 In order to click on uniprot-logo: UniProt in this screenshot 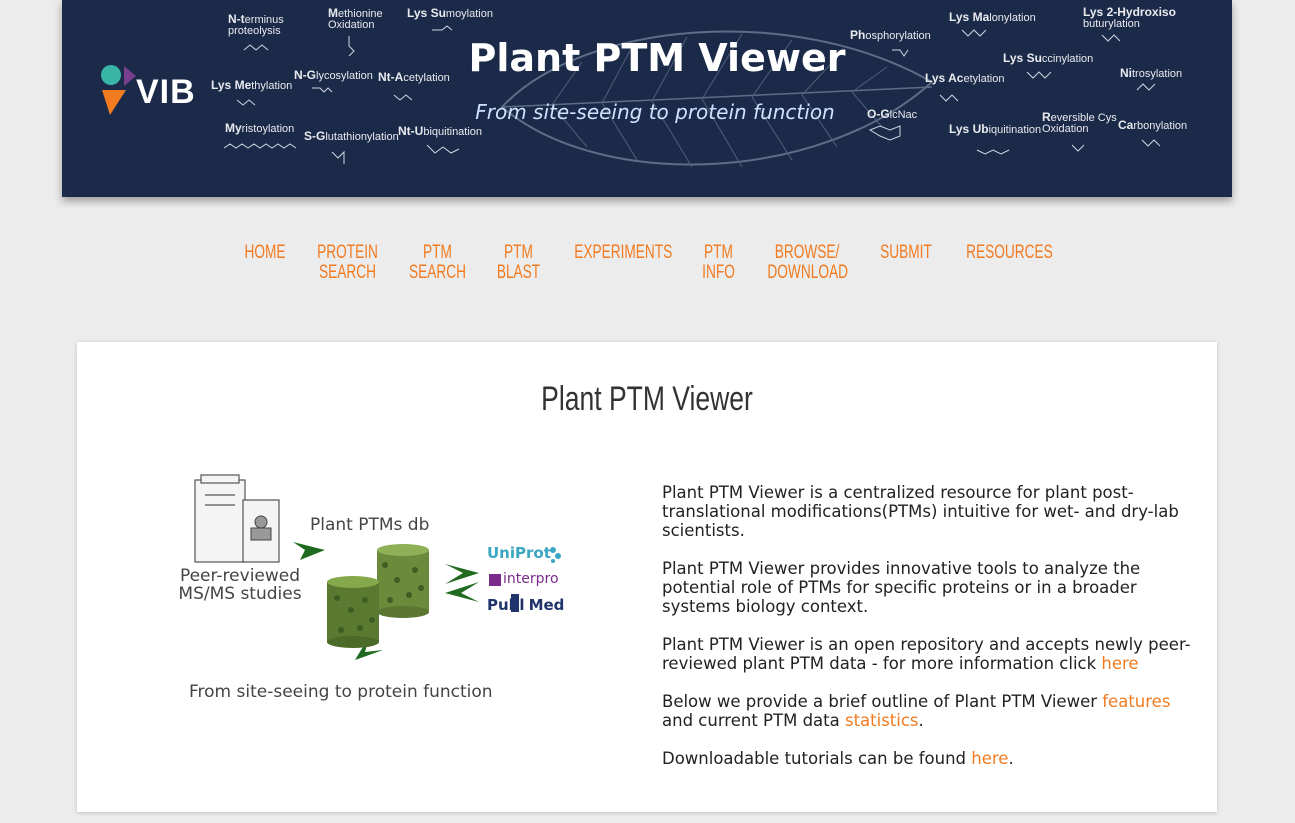, I will do `click(519, 553)`.